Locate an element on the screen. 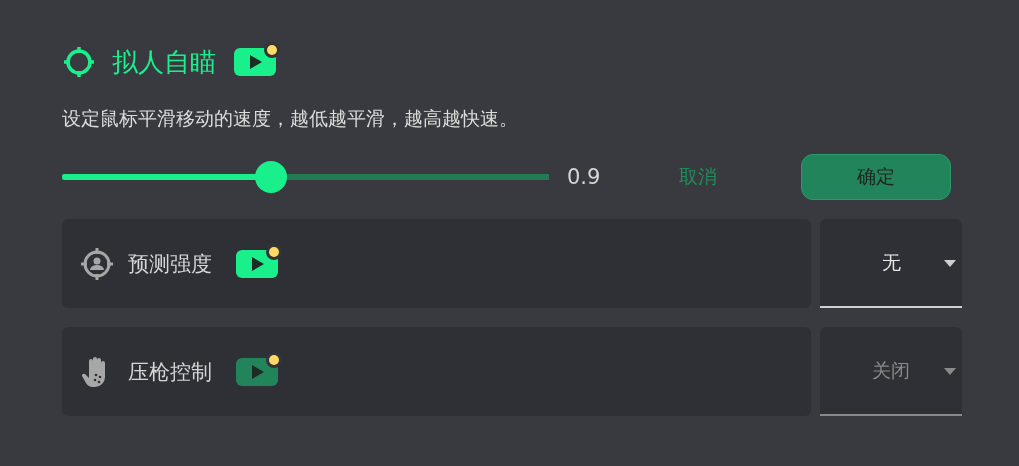 The width and height of the screenshot is (1019, 466). crosshair-icon is located at coordinates (79, 62).